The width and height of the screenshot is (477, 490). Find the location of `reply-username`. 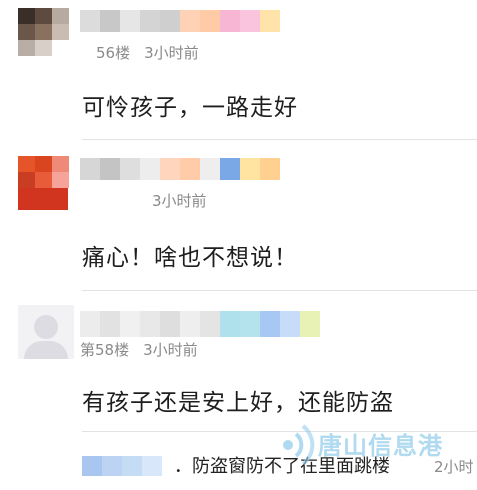

reply-username is located at coordinates (122, 466).